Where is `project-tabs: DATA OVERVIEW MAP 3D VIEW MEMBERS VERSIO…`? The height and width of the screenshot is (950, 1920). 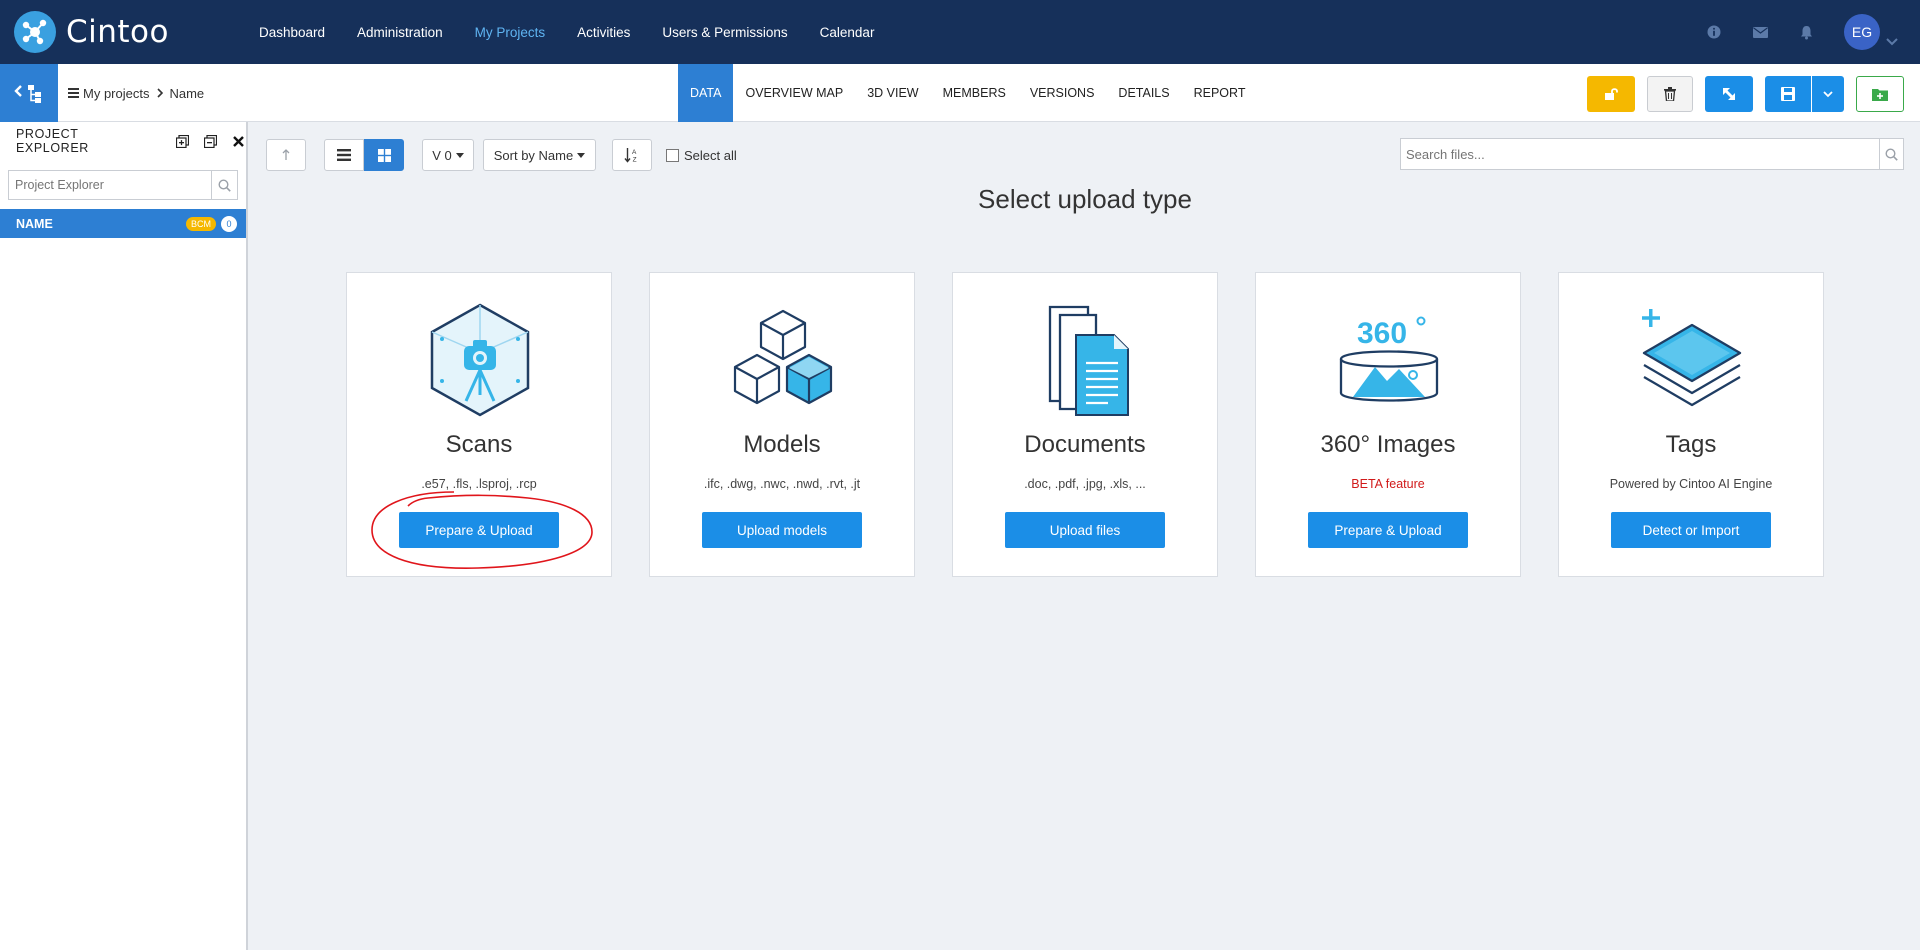
project-tabs: DATA OVERVIEW MAP 3D VIEW MEMBERS VERSIO… is located at coordinates (967, 93).